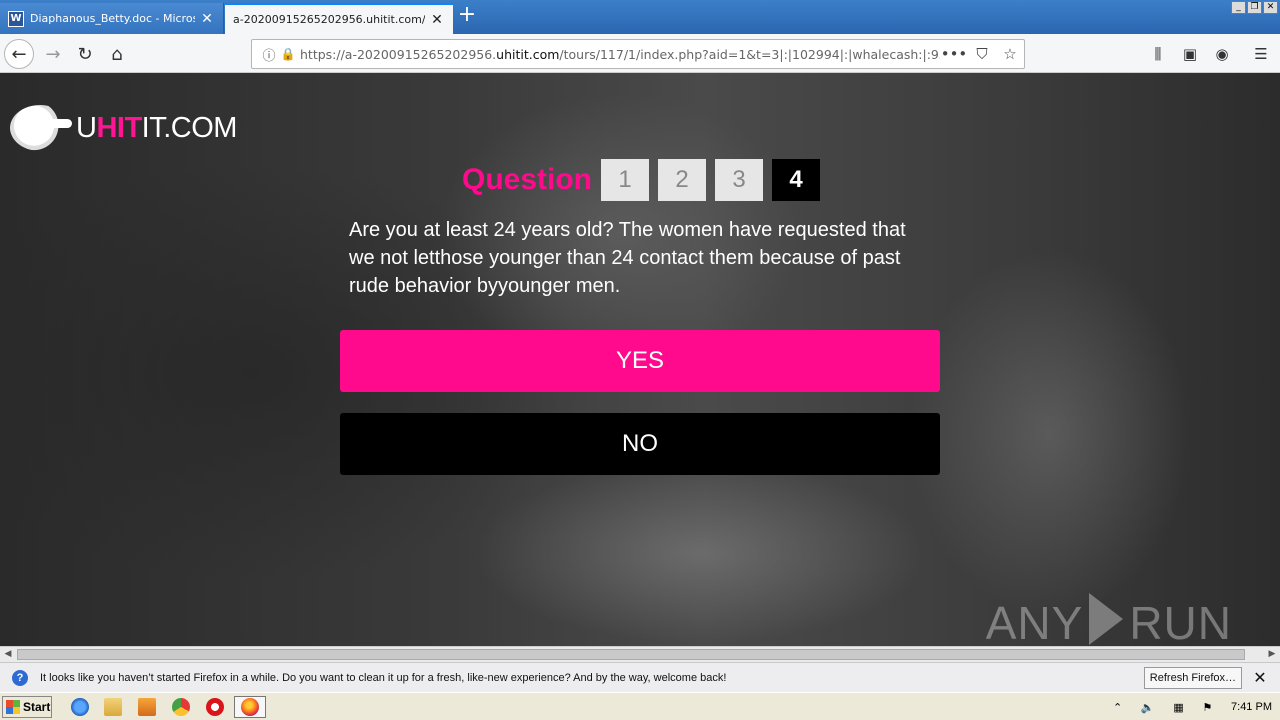  I want to click on question-label: Question, so click(527, 179).